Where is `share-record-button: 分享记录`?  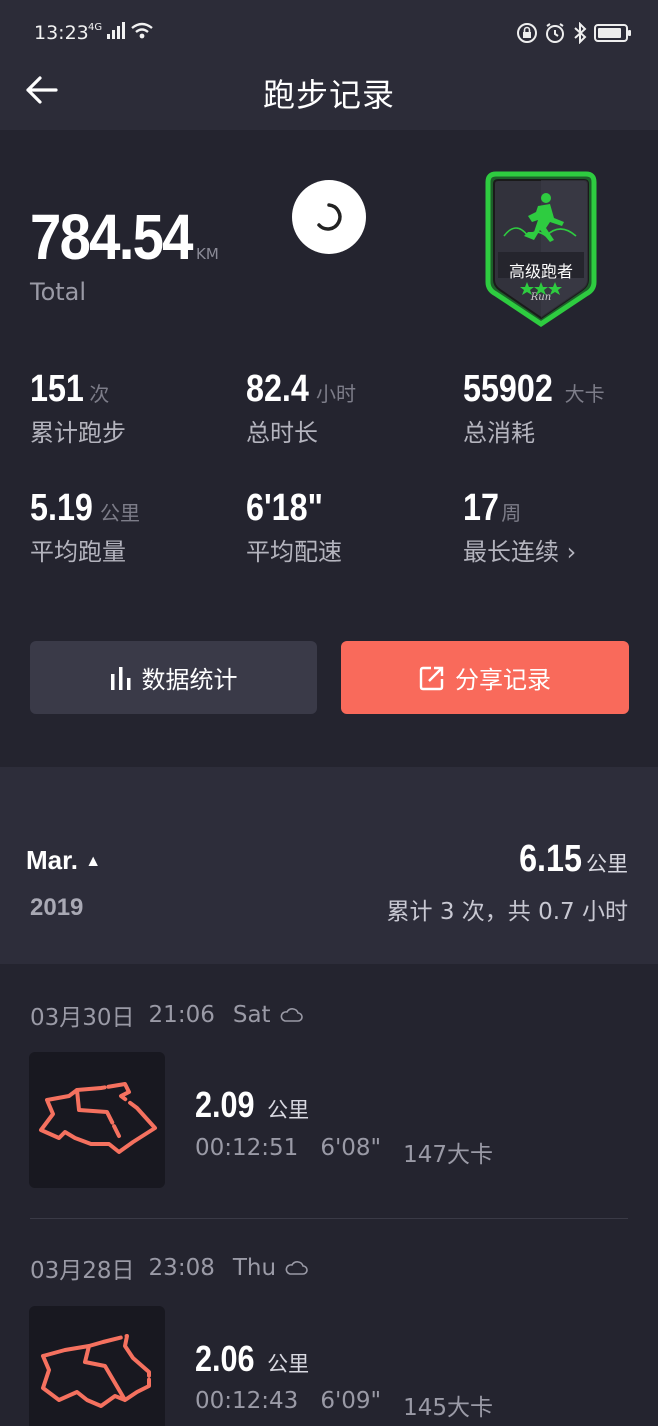 share-record-button: 分享记录 is located at coordinates (485, 677).